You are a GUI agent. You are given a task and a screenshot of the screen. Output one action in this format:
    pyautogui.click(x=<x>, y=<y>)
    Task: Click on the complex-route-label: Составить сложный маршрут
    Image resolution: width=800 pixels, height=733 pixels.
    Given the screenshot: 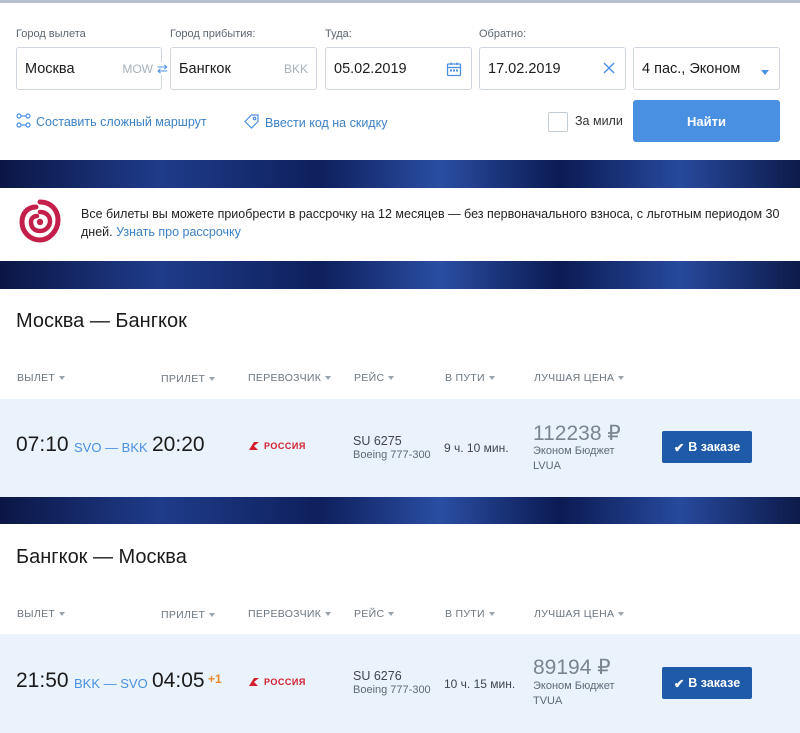 What is the action you would take?
    pyautogui.click(x=121, y=122)
    